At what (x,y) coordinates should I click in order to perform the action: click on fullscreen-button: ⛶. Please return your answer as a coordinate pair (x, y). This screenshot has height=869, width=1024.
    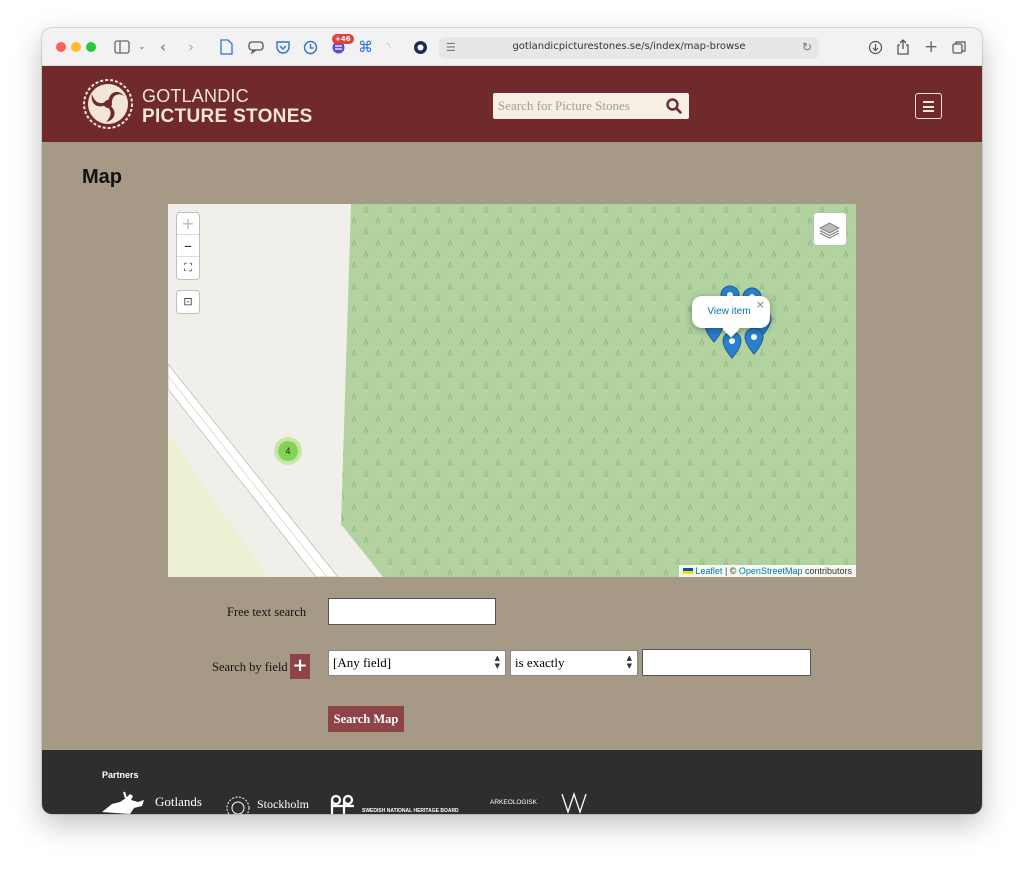
    Looking at the image, I should click on (188, 268).